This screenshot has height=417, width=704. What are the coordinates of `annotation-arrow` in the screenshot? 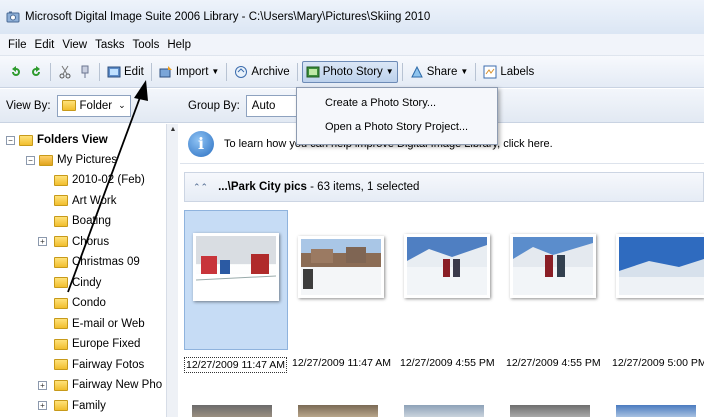 It's located at (107, 186).